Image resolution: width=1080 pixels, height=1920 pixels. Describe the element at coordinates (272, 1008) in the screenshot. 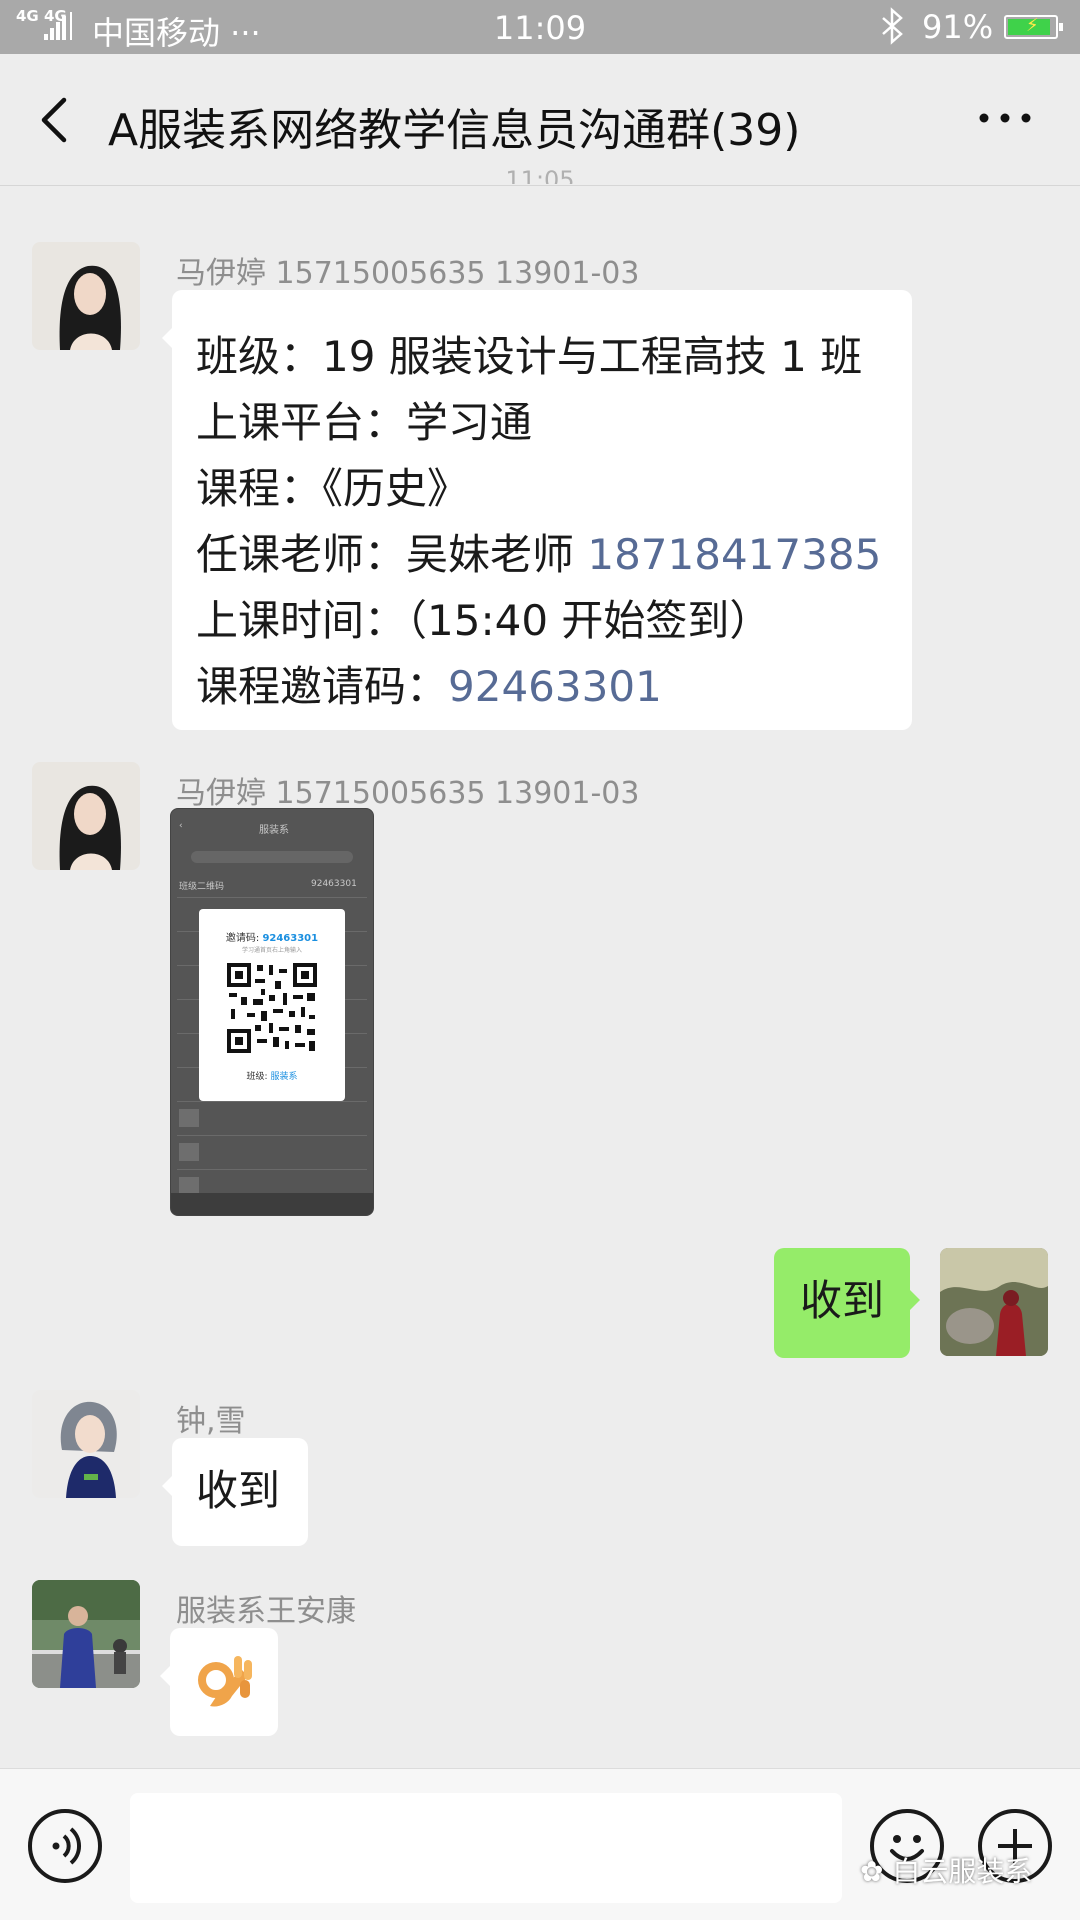

I see `qr-code-icon` at that location.